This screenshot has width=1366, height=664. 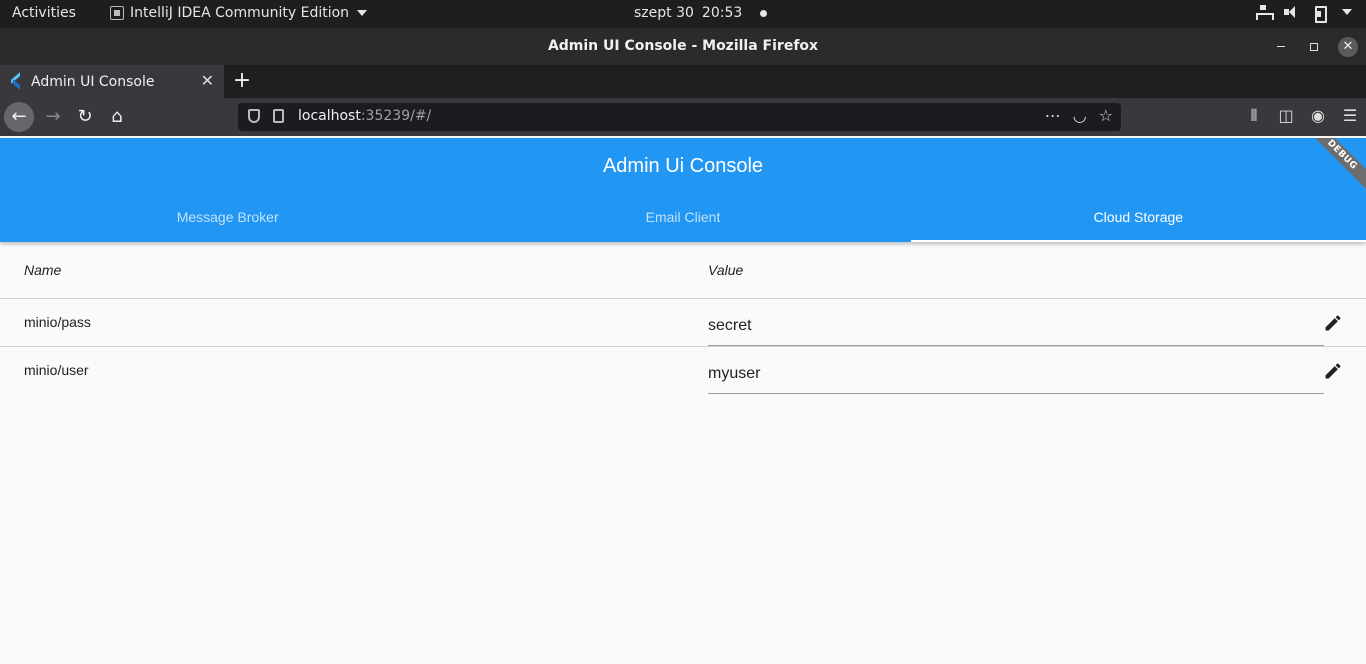 What do you see at coordinates (57, 322) in the screenshot?
I see `row-name: minio/pass` at bounding box center [57, 322].